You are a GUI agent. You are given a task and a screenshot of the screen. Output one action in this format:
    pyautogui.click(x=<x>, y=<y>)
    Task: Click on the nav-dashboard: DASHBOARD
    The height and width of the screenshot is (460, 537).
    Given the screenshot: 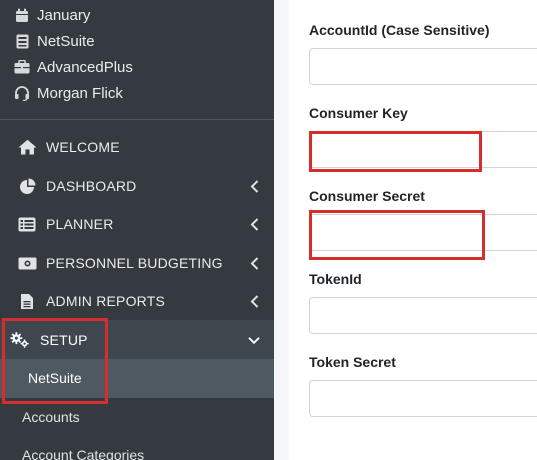 What is the action you would take?
    pyautogui.click(x=137, y=186)
    